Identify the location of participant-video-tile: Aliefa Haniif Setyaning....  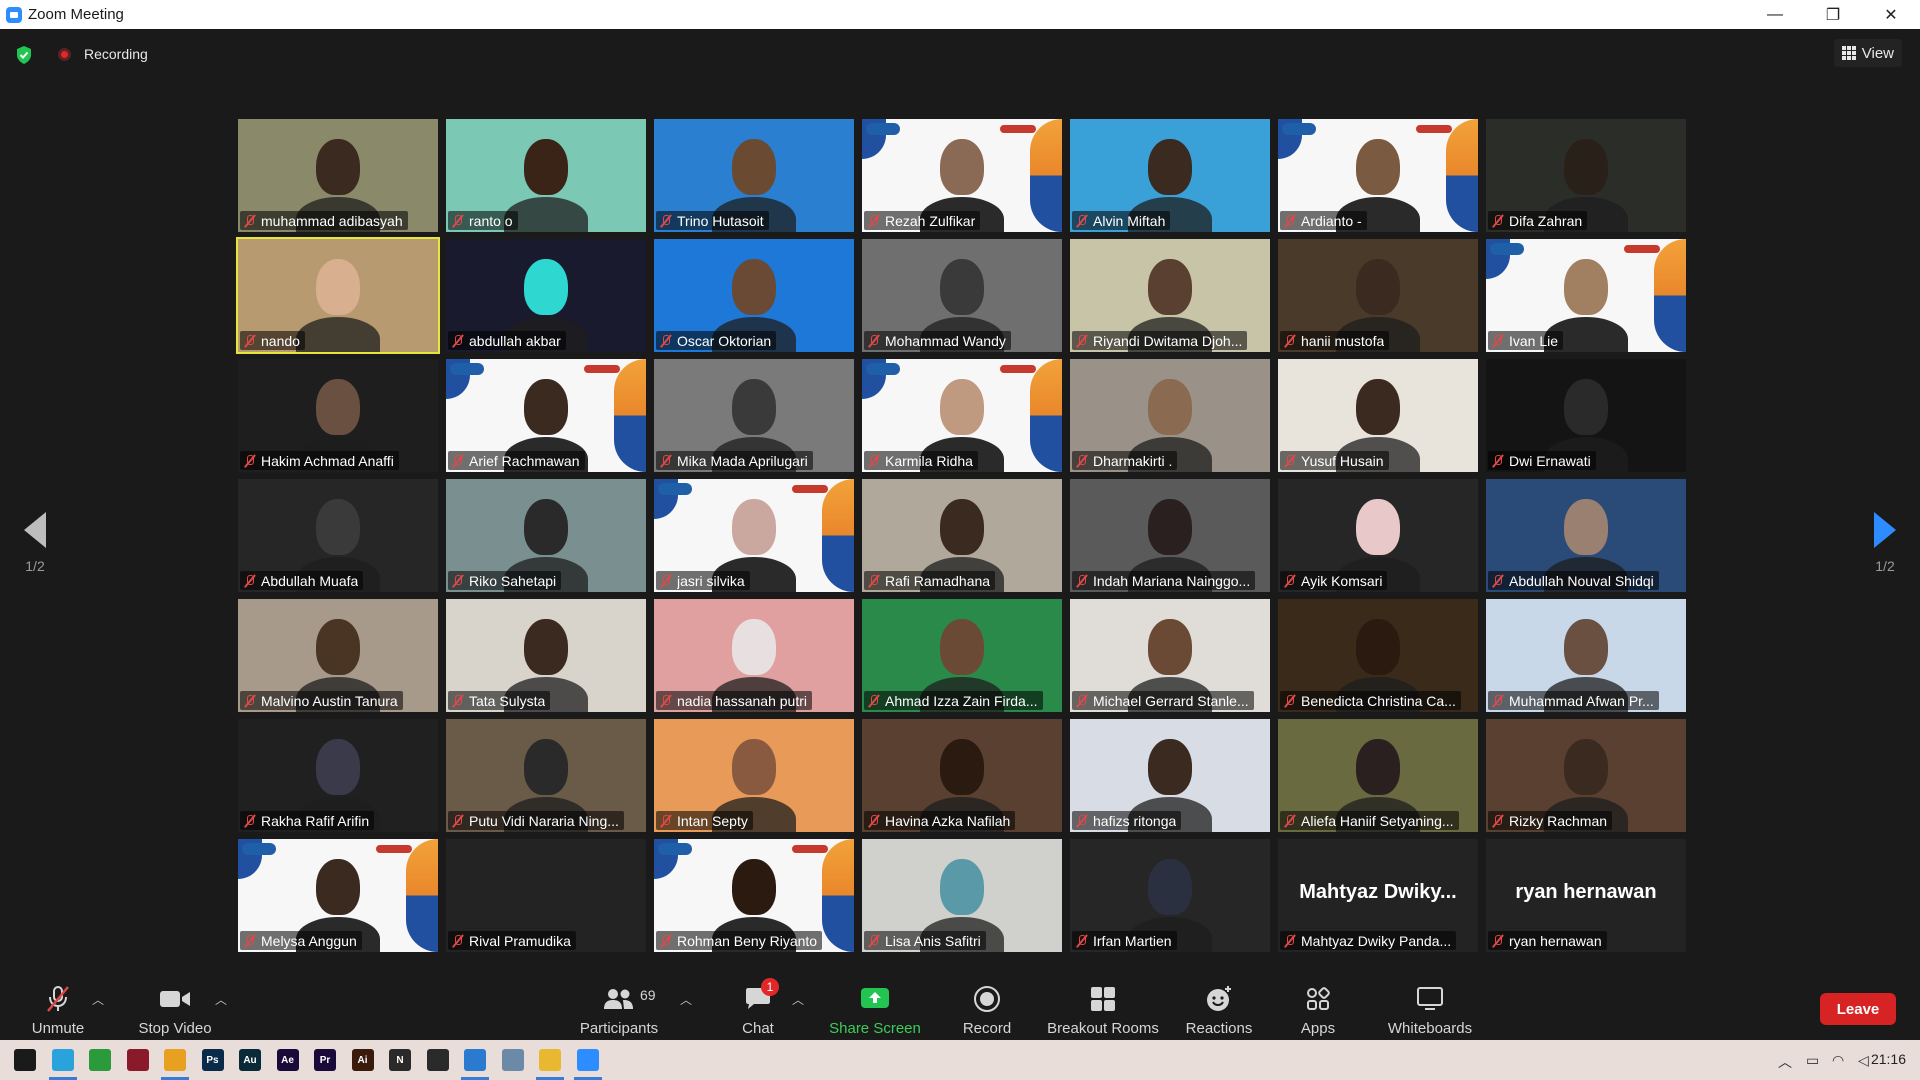
(1378, 775).